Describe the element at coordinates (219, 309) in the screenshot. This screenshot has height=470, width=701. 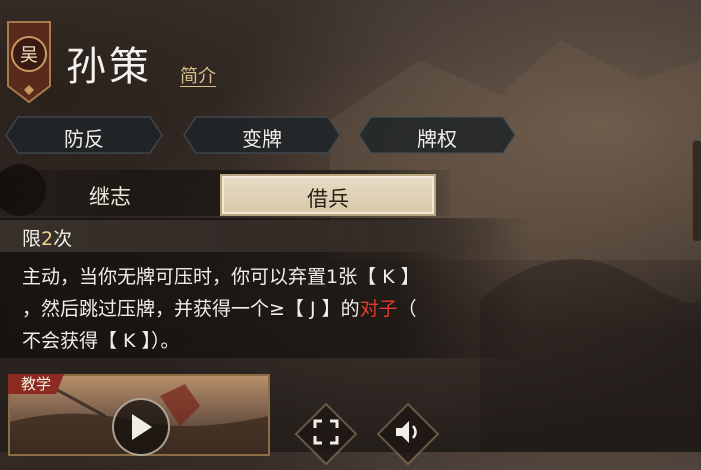
I see `skill-description-line-2: ，然后跳过压牌，并获得一个≥【 J 】的对子（` at that location.